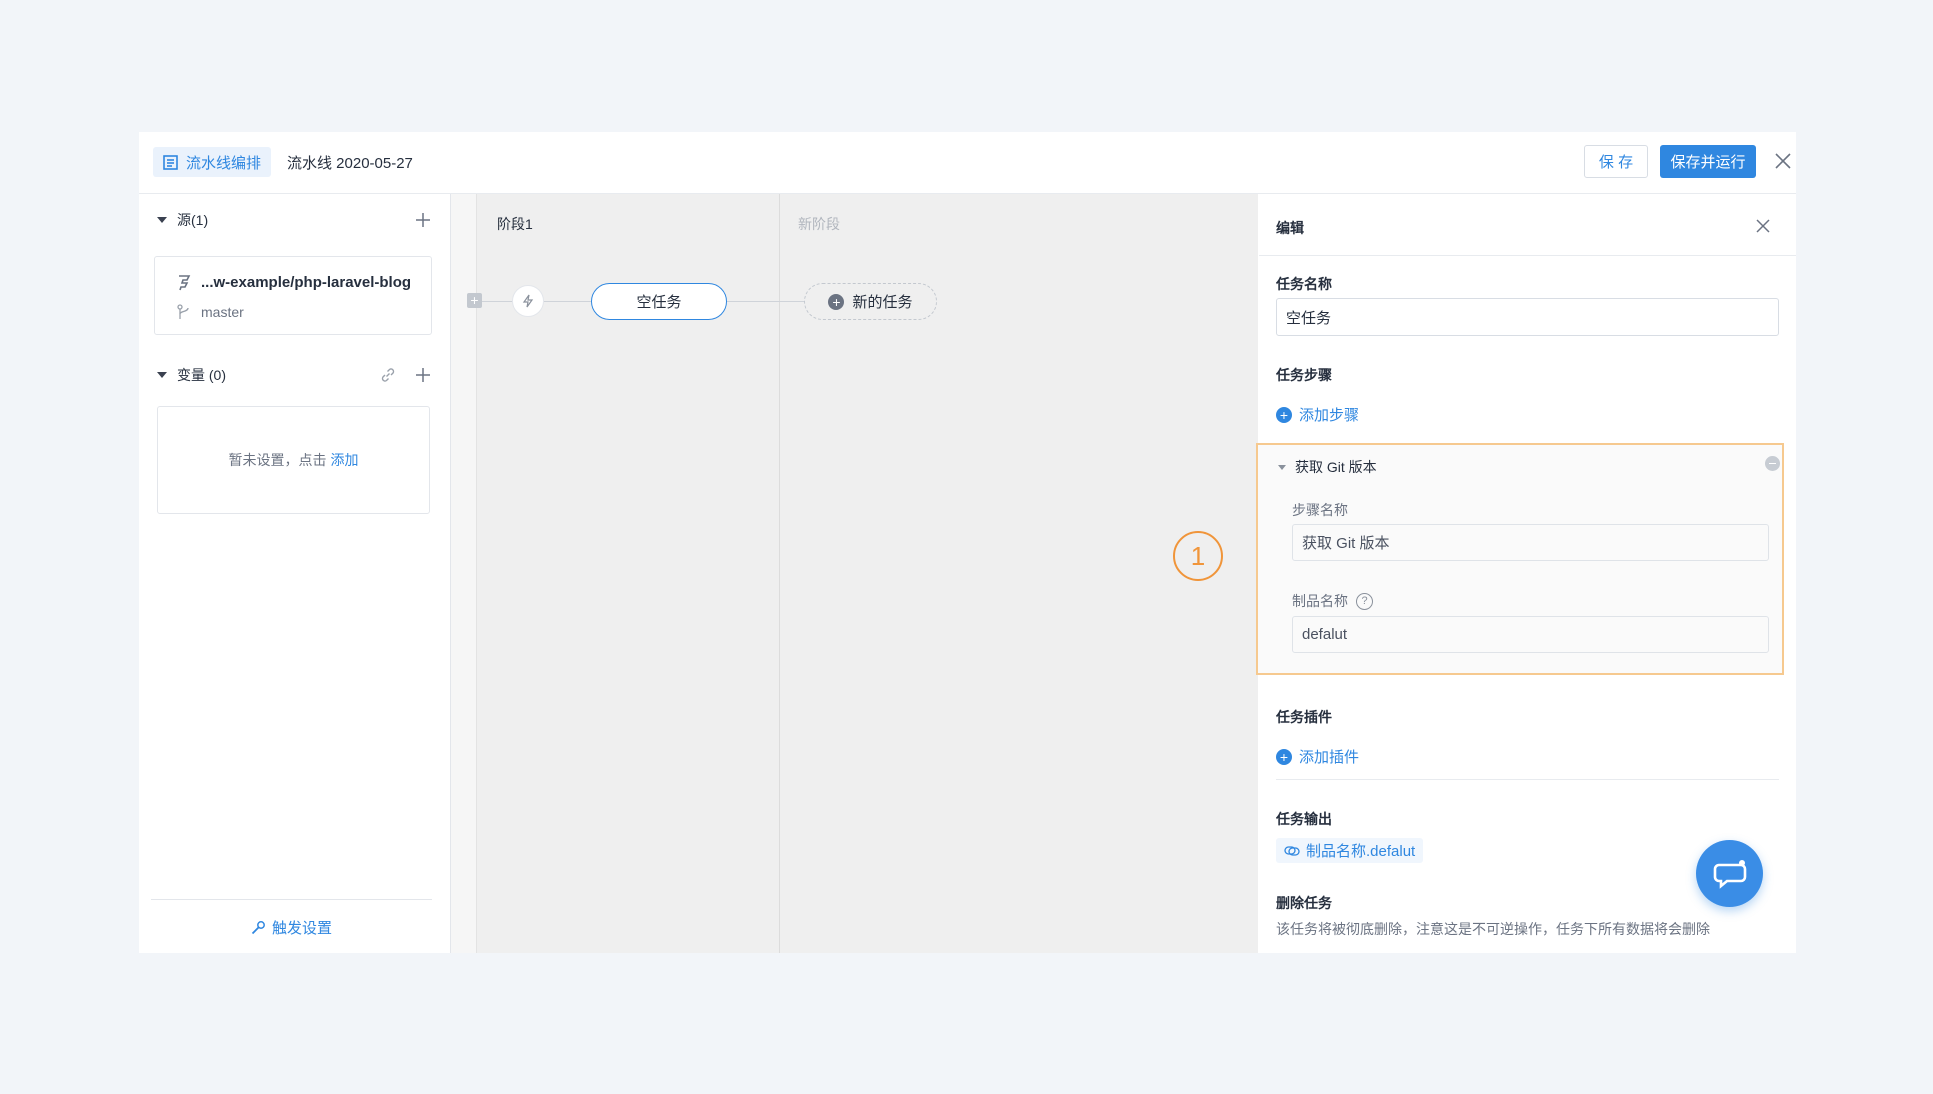 Image resolution: width=1933 pixels, height=1094 pixels. Describe the element at coordinates (301, 928) in the screenshot. I see `trigger-settings-label: 触发设置` at that location.